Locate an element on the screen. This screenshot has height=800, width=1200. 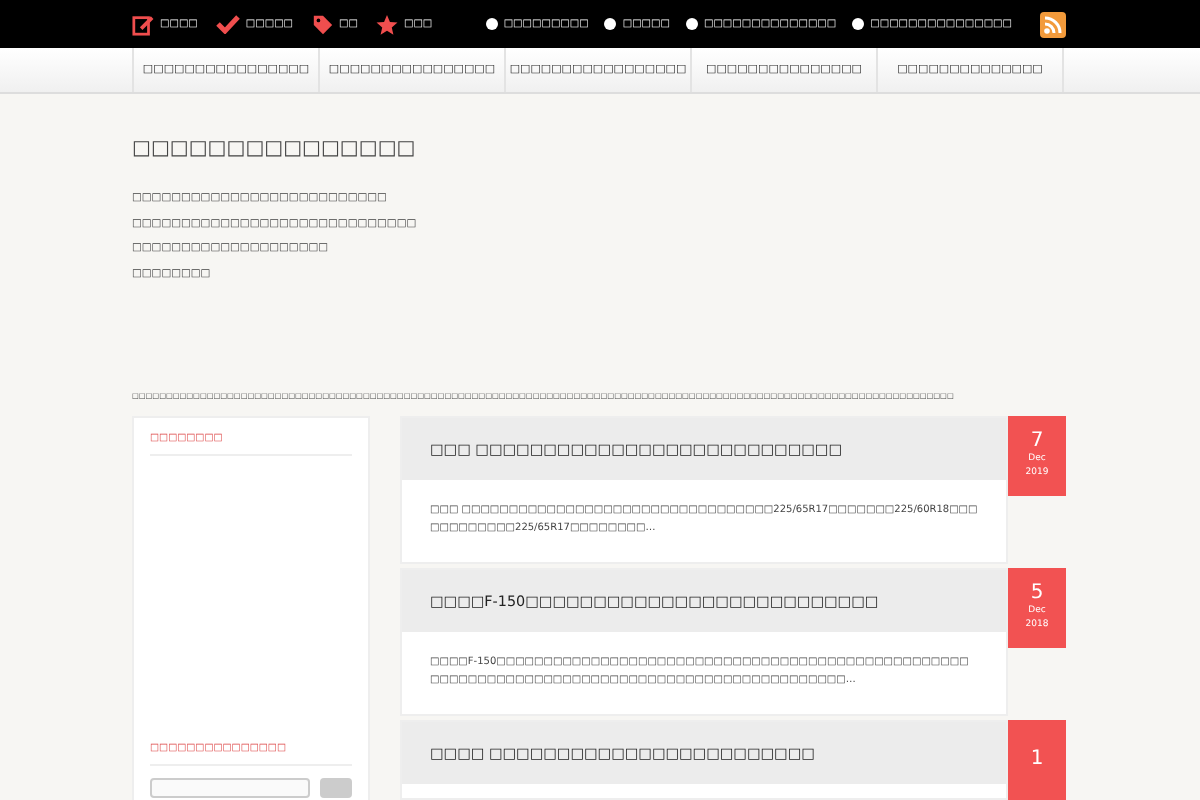
search-field is located at coordinates (230, 787).